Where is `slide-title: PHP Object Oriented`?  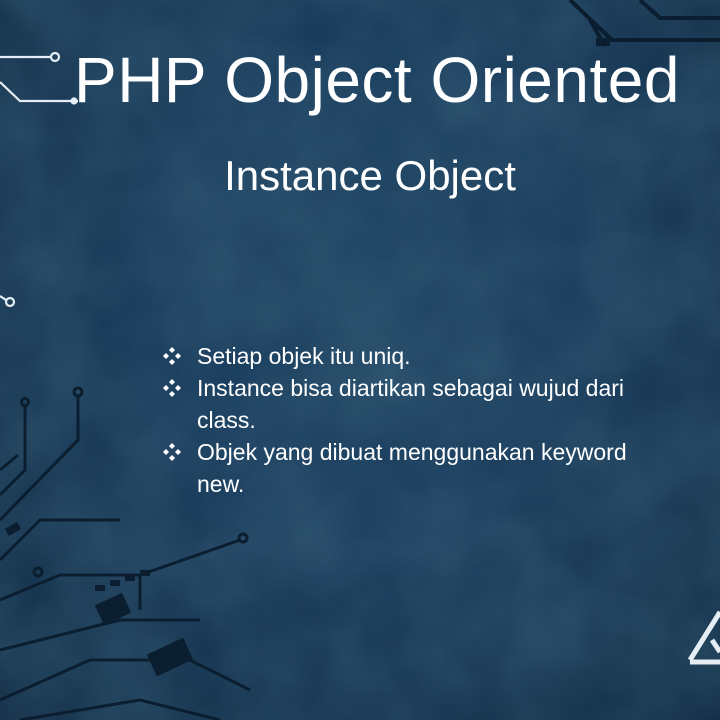
slide-title: PHP Object Oriented is located at coordinates (377, 80).